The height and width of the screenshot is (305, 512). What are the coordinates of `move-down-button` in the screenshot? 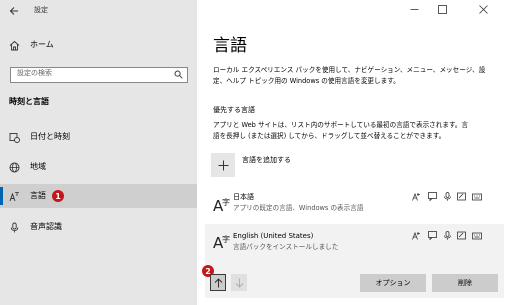 It's located at (239, 282).